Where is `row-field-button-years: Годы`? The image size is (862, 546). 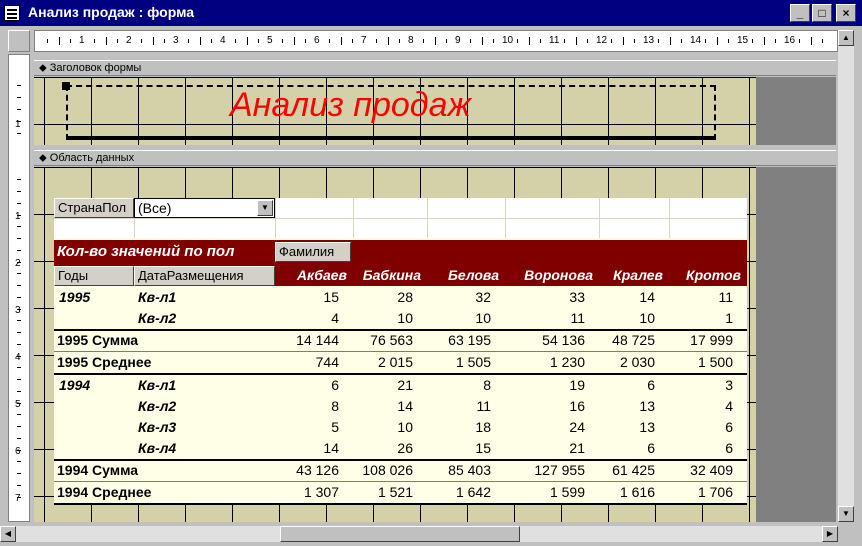 row-field-button-years: Годы is located at coordinates (94, 276).